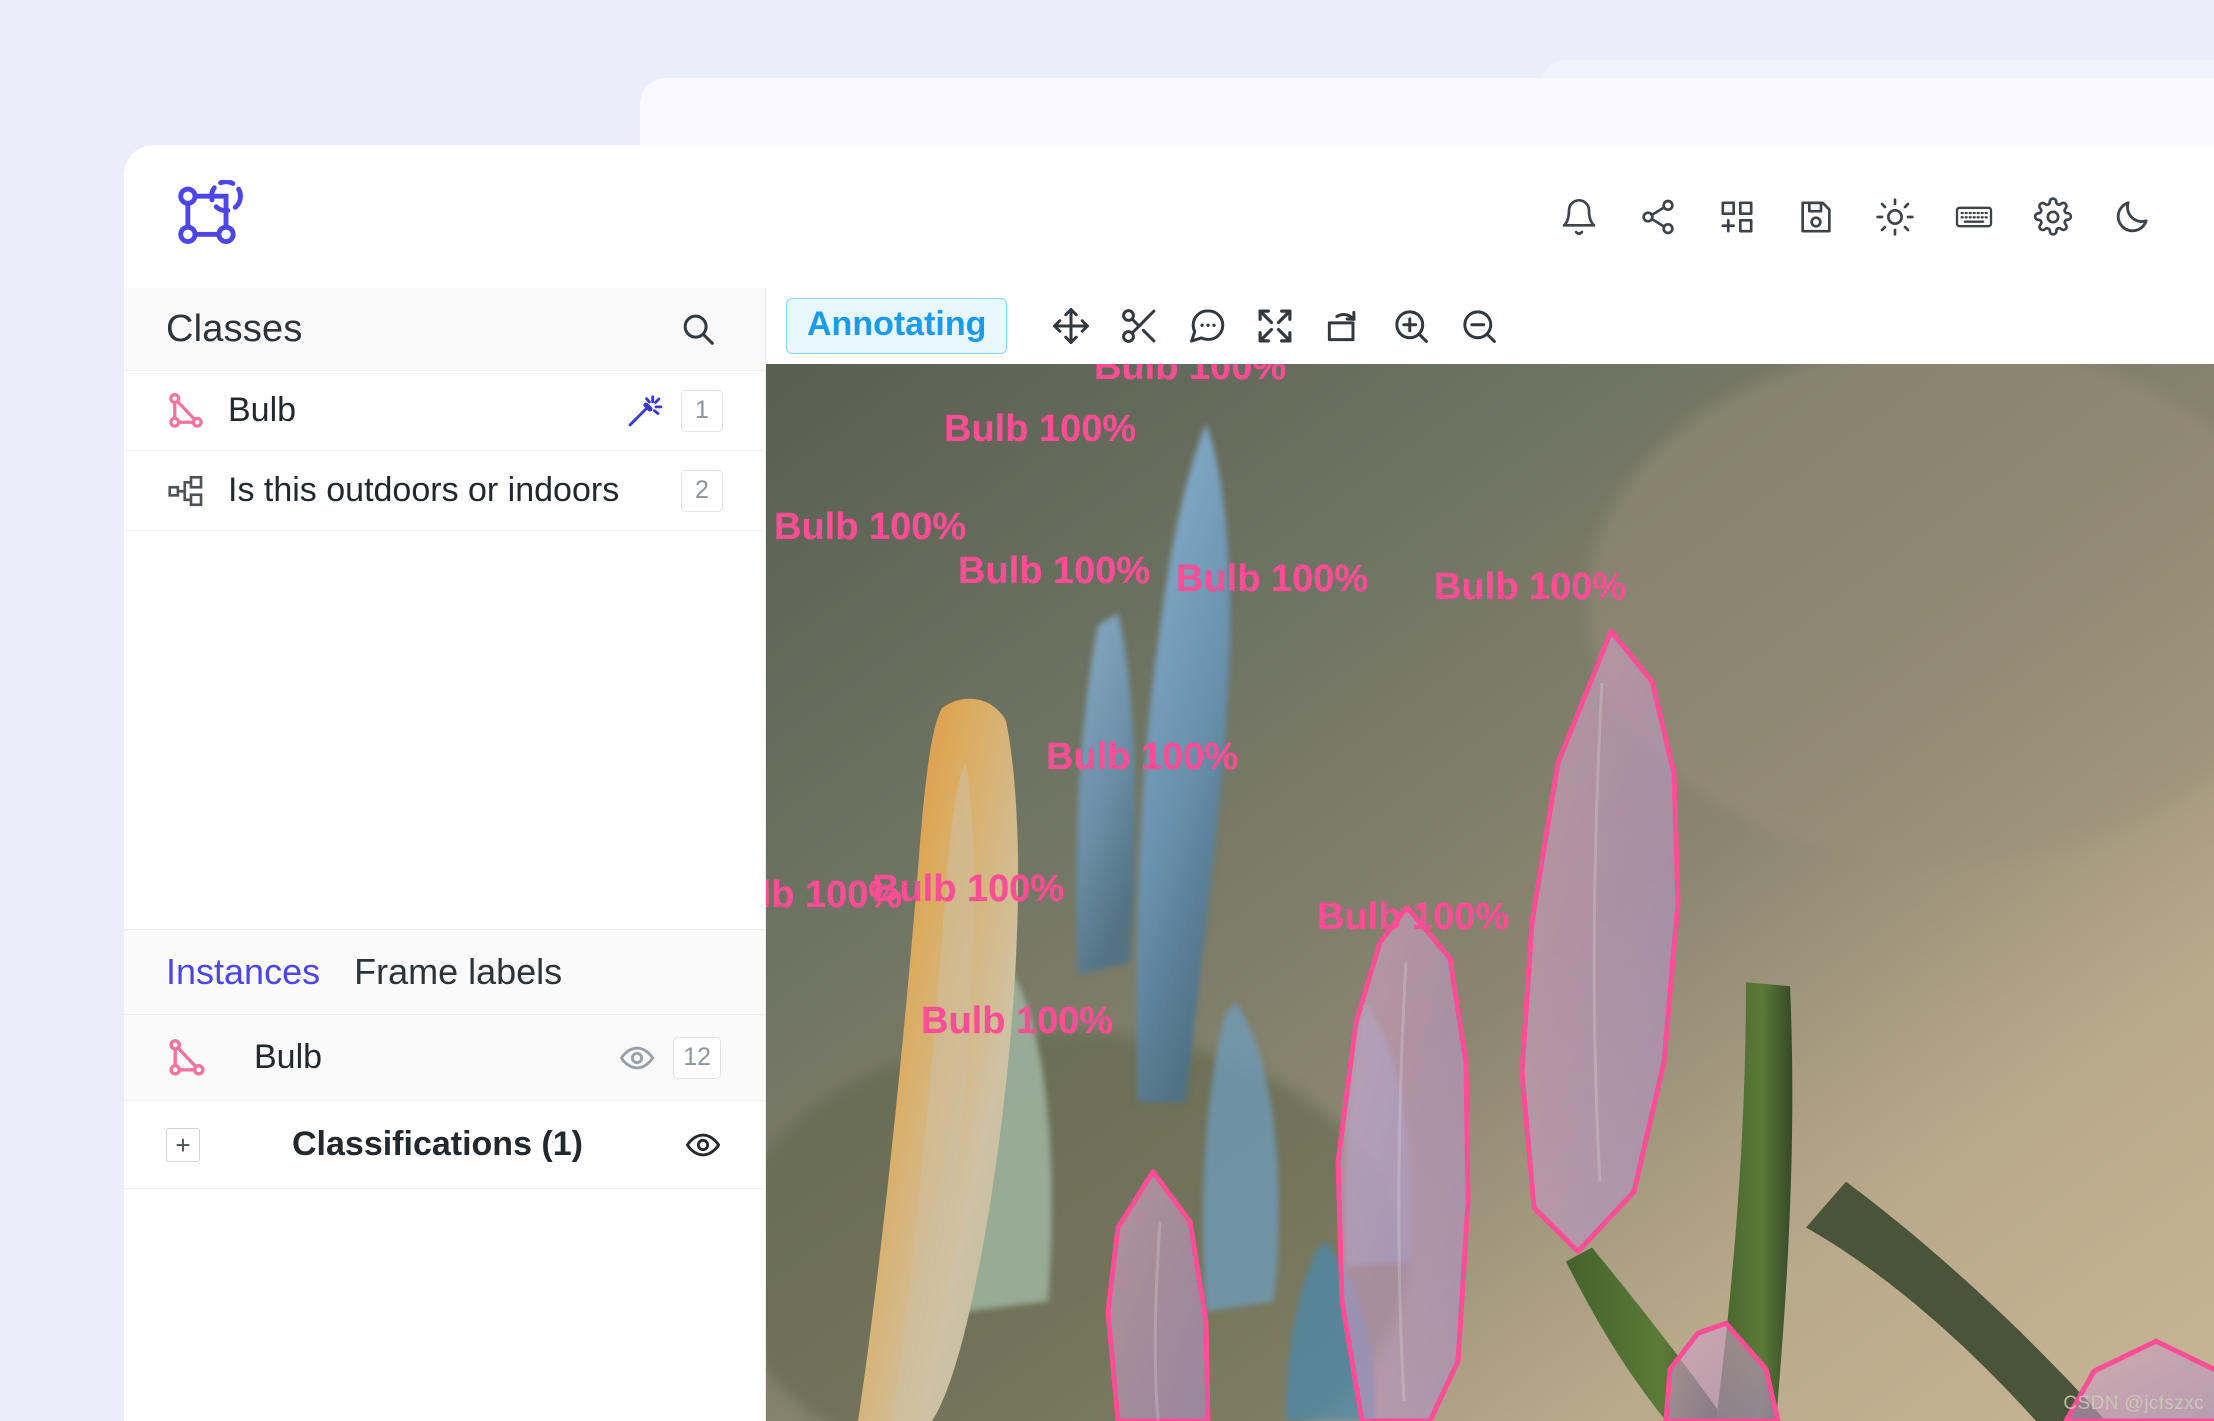 The image size is (2214, 1421). Describe the element at coordinates (186, 491) in the screenshot. I see `hierarchy-icon` at that location.